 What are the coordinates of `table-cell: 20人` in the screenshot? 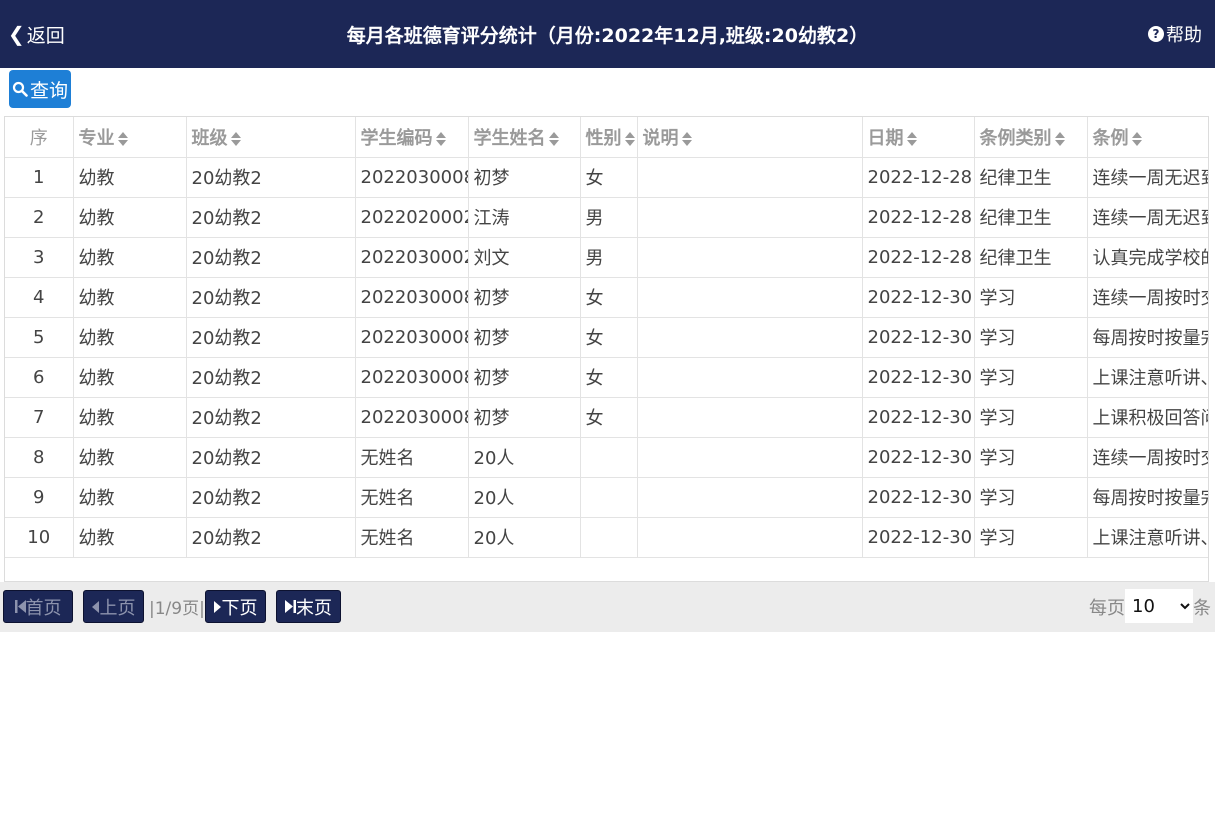 It's located at (524, 537).